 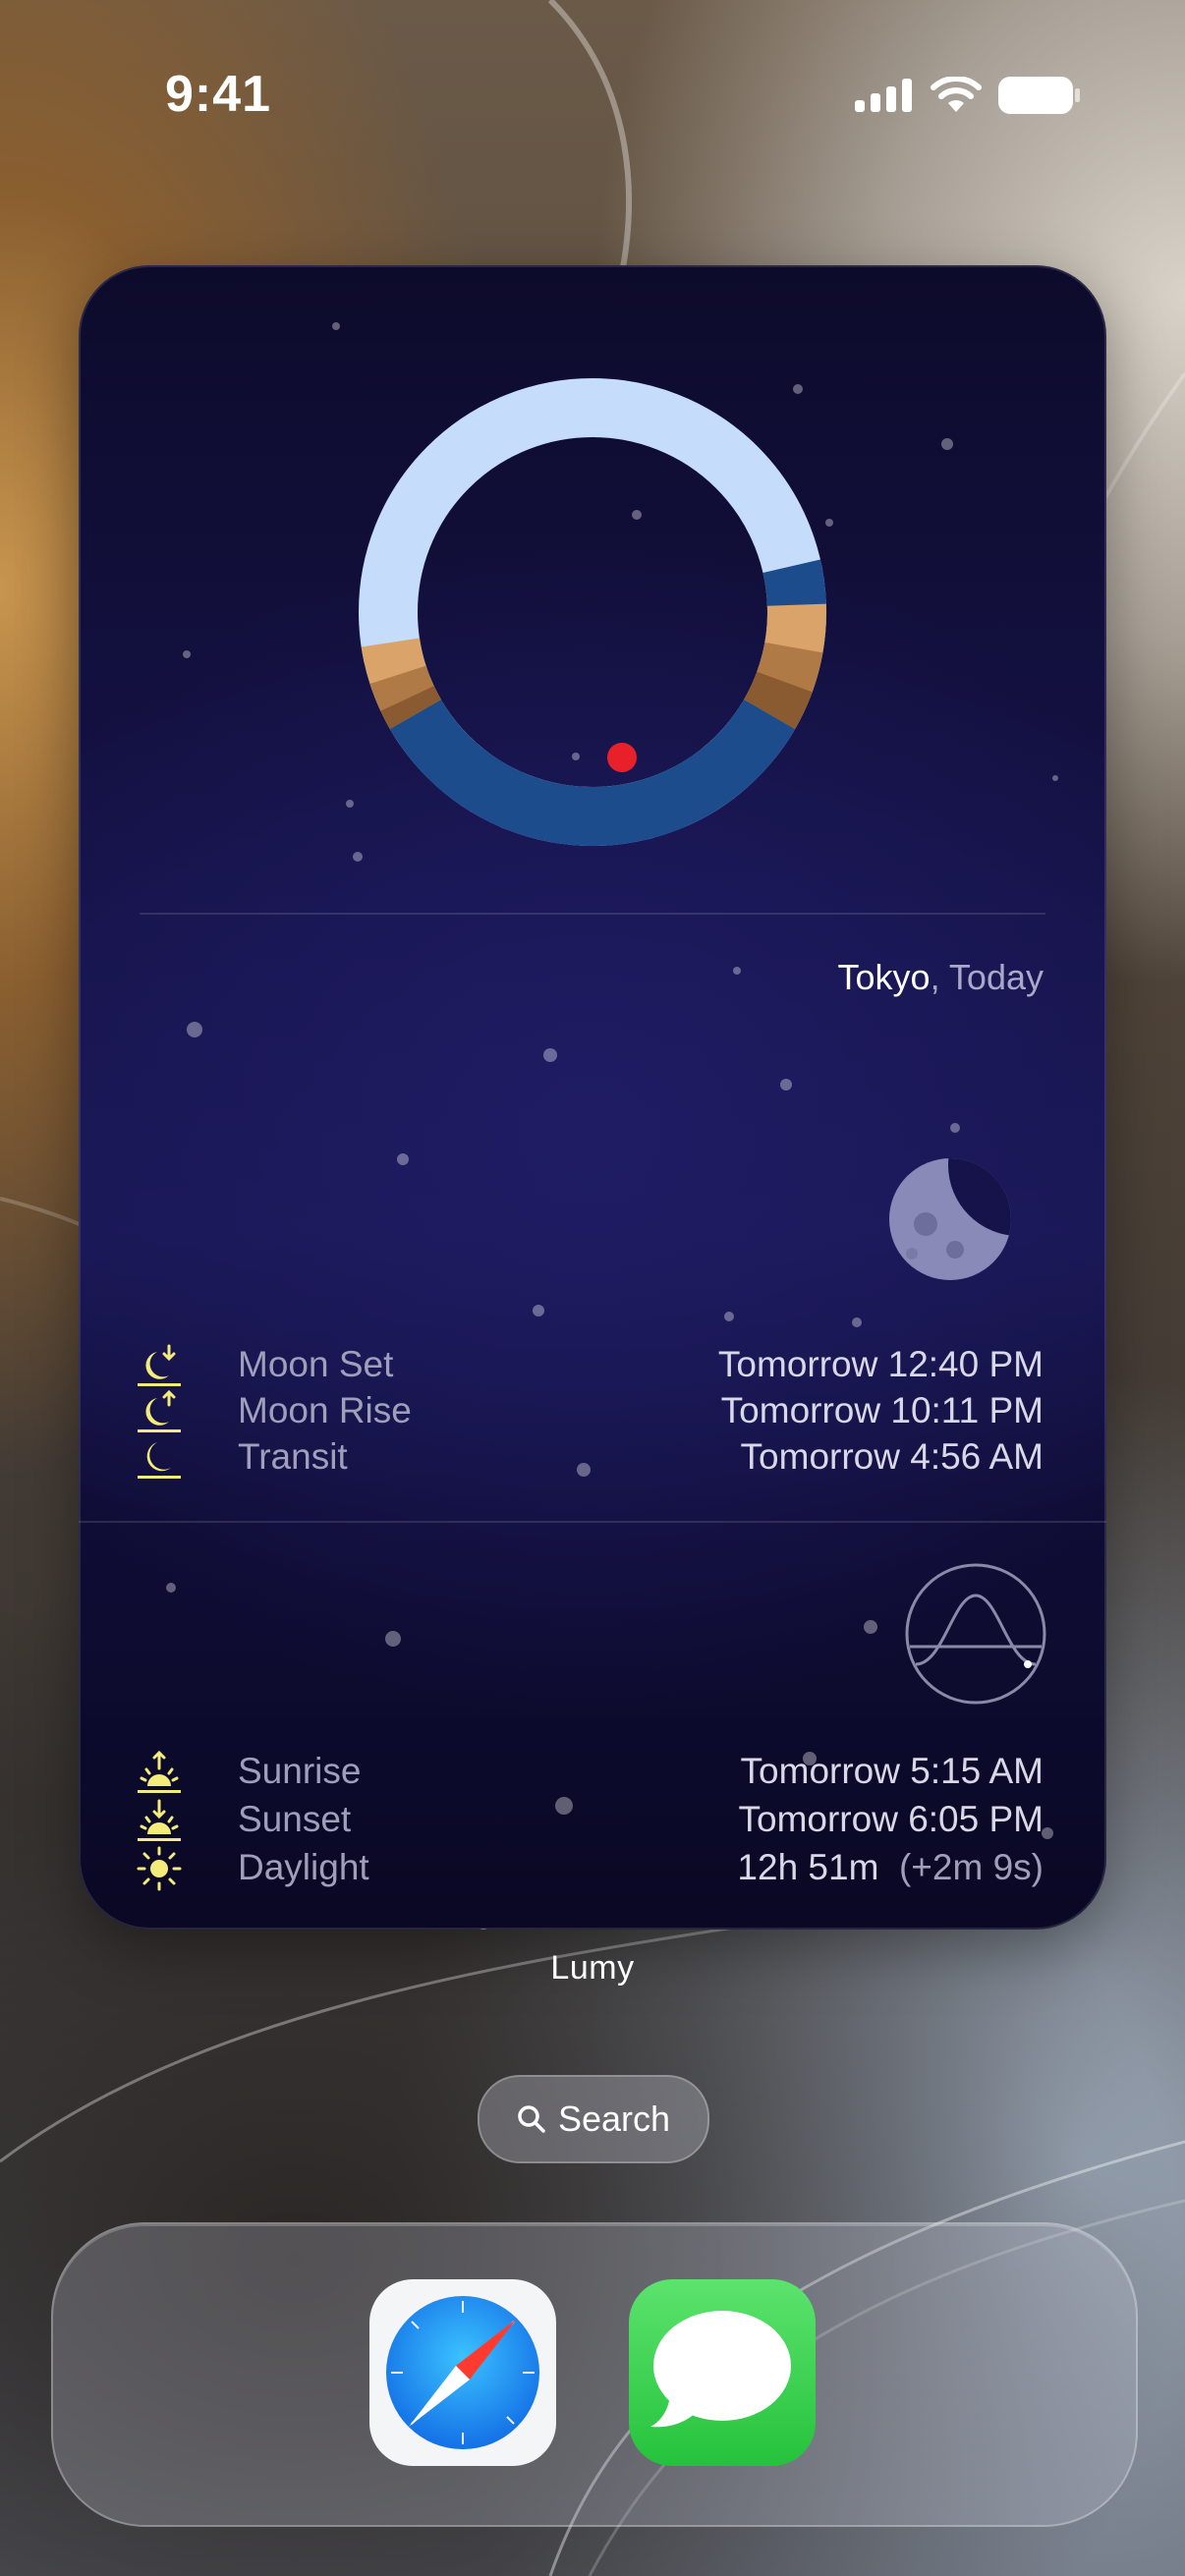 What do you see at coordinates (594, 2374) in the screenshot?
I see `dock` at bounding box center [594, 2374].